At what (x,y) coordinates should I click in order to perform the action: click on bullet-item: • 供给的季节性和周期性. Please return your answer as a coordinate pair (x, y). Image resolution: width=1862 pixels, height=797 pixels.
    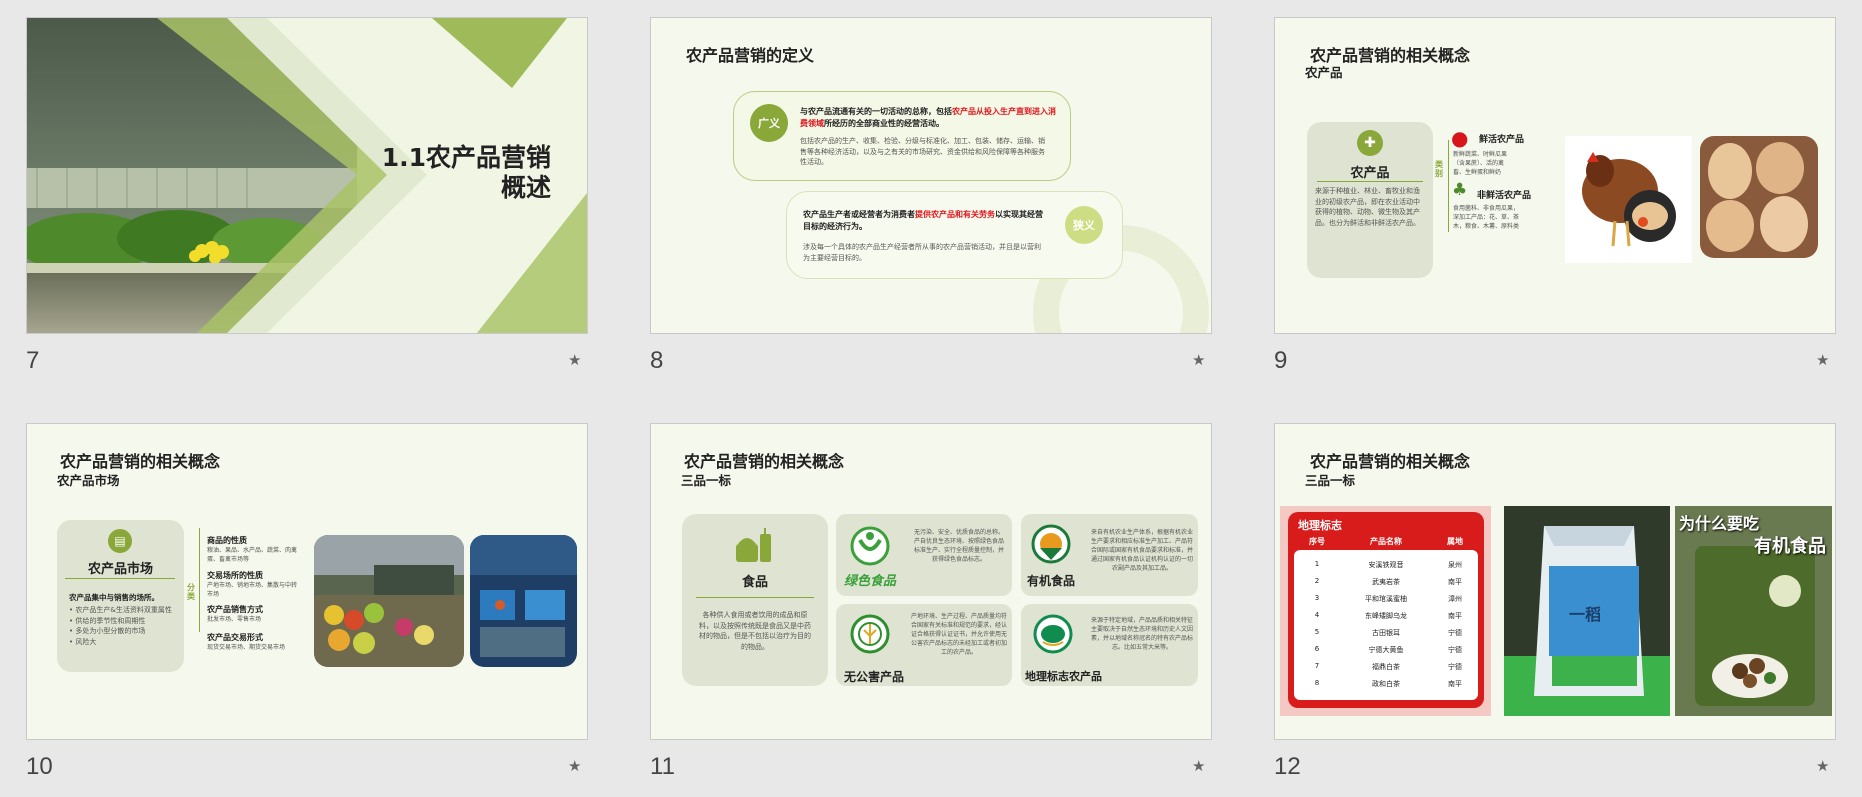
    Looking at the image, I should click on (107, 620).